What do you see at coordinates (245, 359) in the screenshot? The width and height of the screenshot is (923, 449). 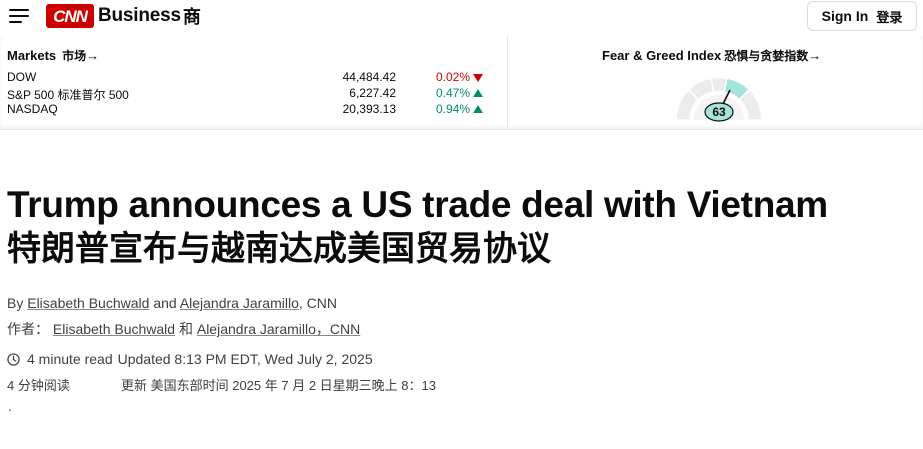 I see `updated-time: Updated 8:13 PM EDT, Wed July 2, 2025` at bounding box center [245, 359].